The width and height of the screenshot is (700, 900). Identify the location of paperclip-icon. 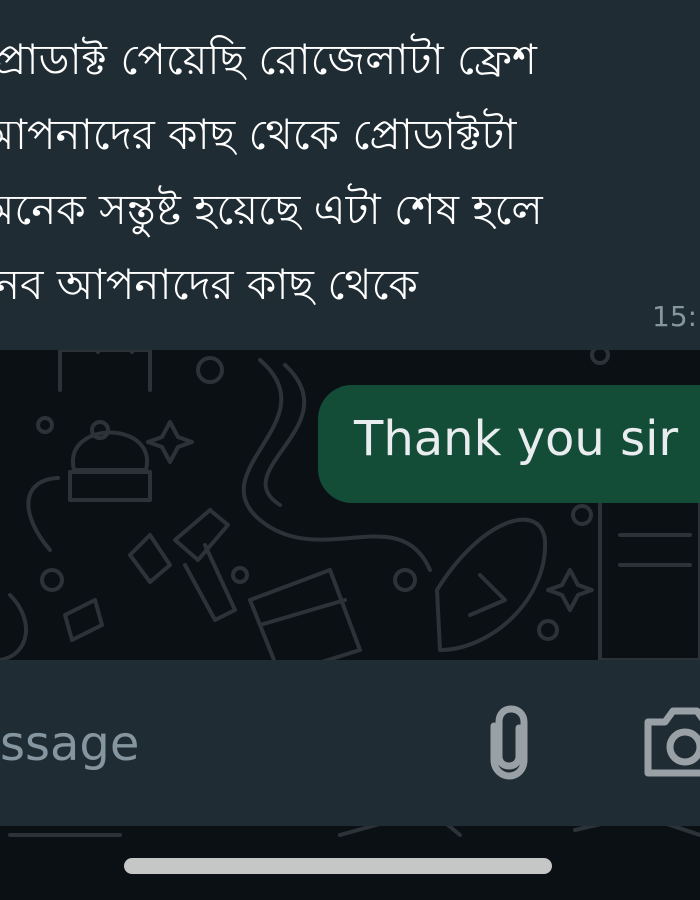
(509, 742).